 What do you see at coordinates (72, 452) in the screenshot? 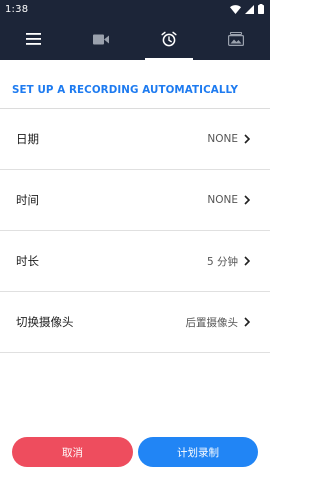
I see `cancel-button: 取消` at bounding box center [72, 452].